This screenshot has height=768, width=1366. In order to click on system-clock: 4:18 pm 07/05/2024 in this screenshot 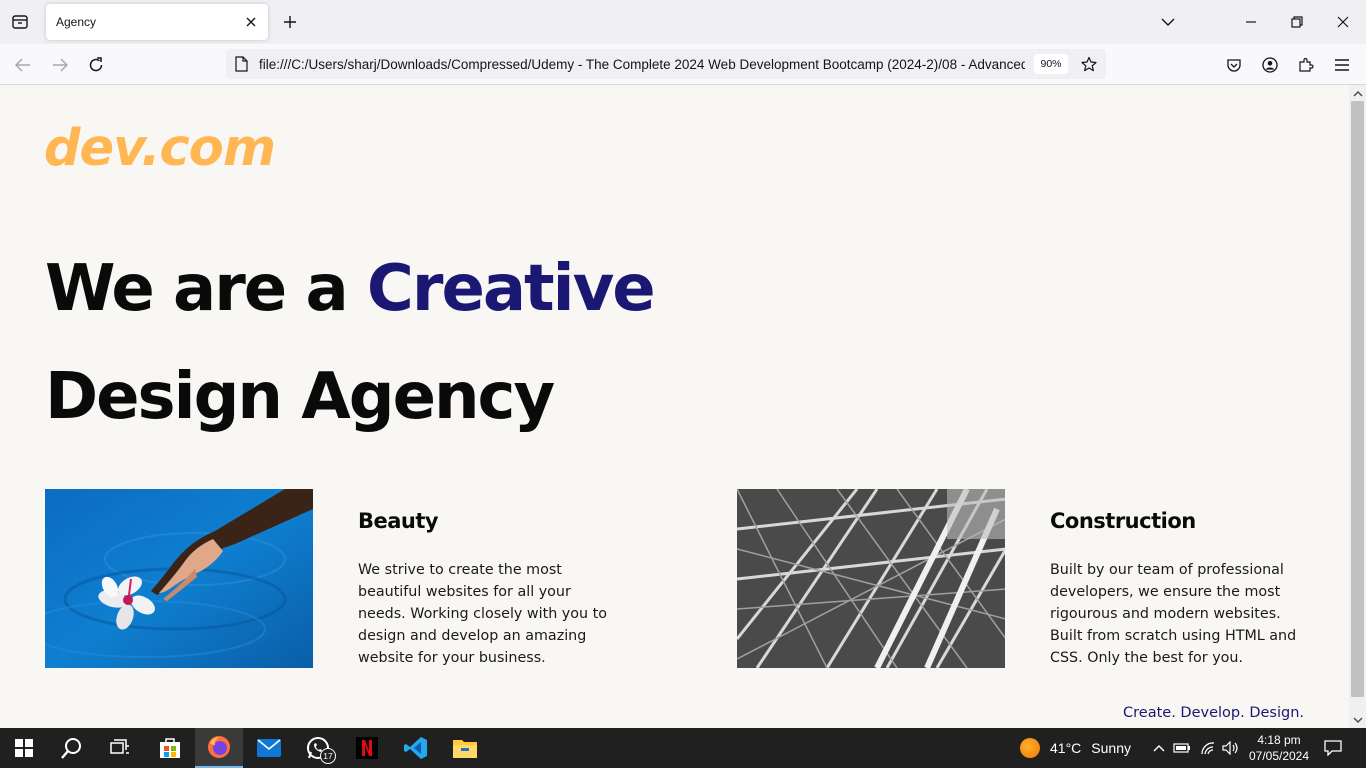, I will do `click(1279, 748)`.